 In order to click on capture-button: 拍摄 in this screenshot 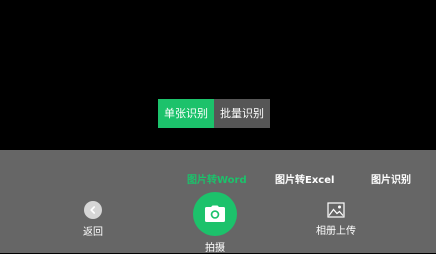, I will do `click(215, 223)`.